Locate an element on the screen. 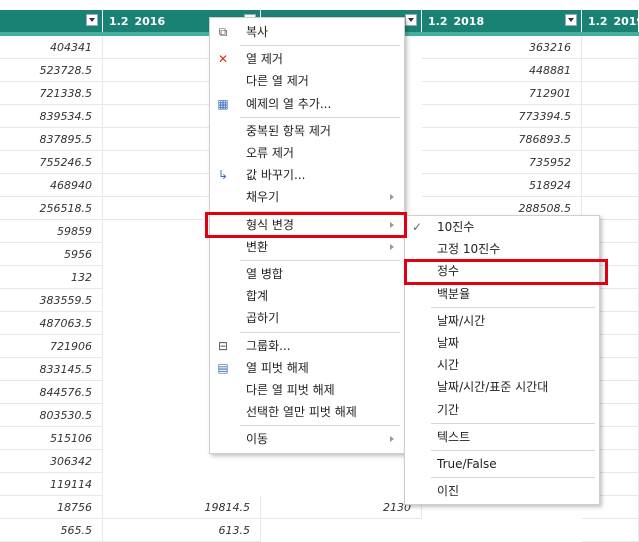  menu-item: 열 병합 is located at coordinates (307, 274).